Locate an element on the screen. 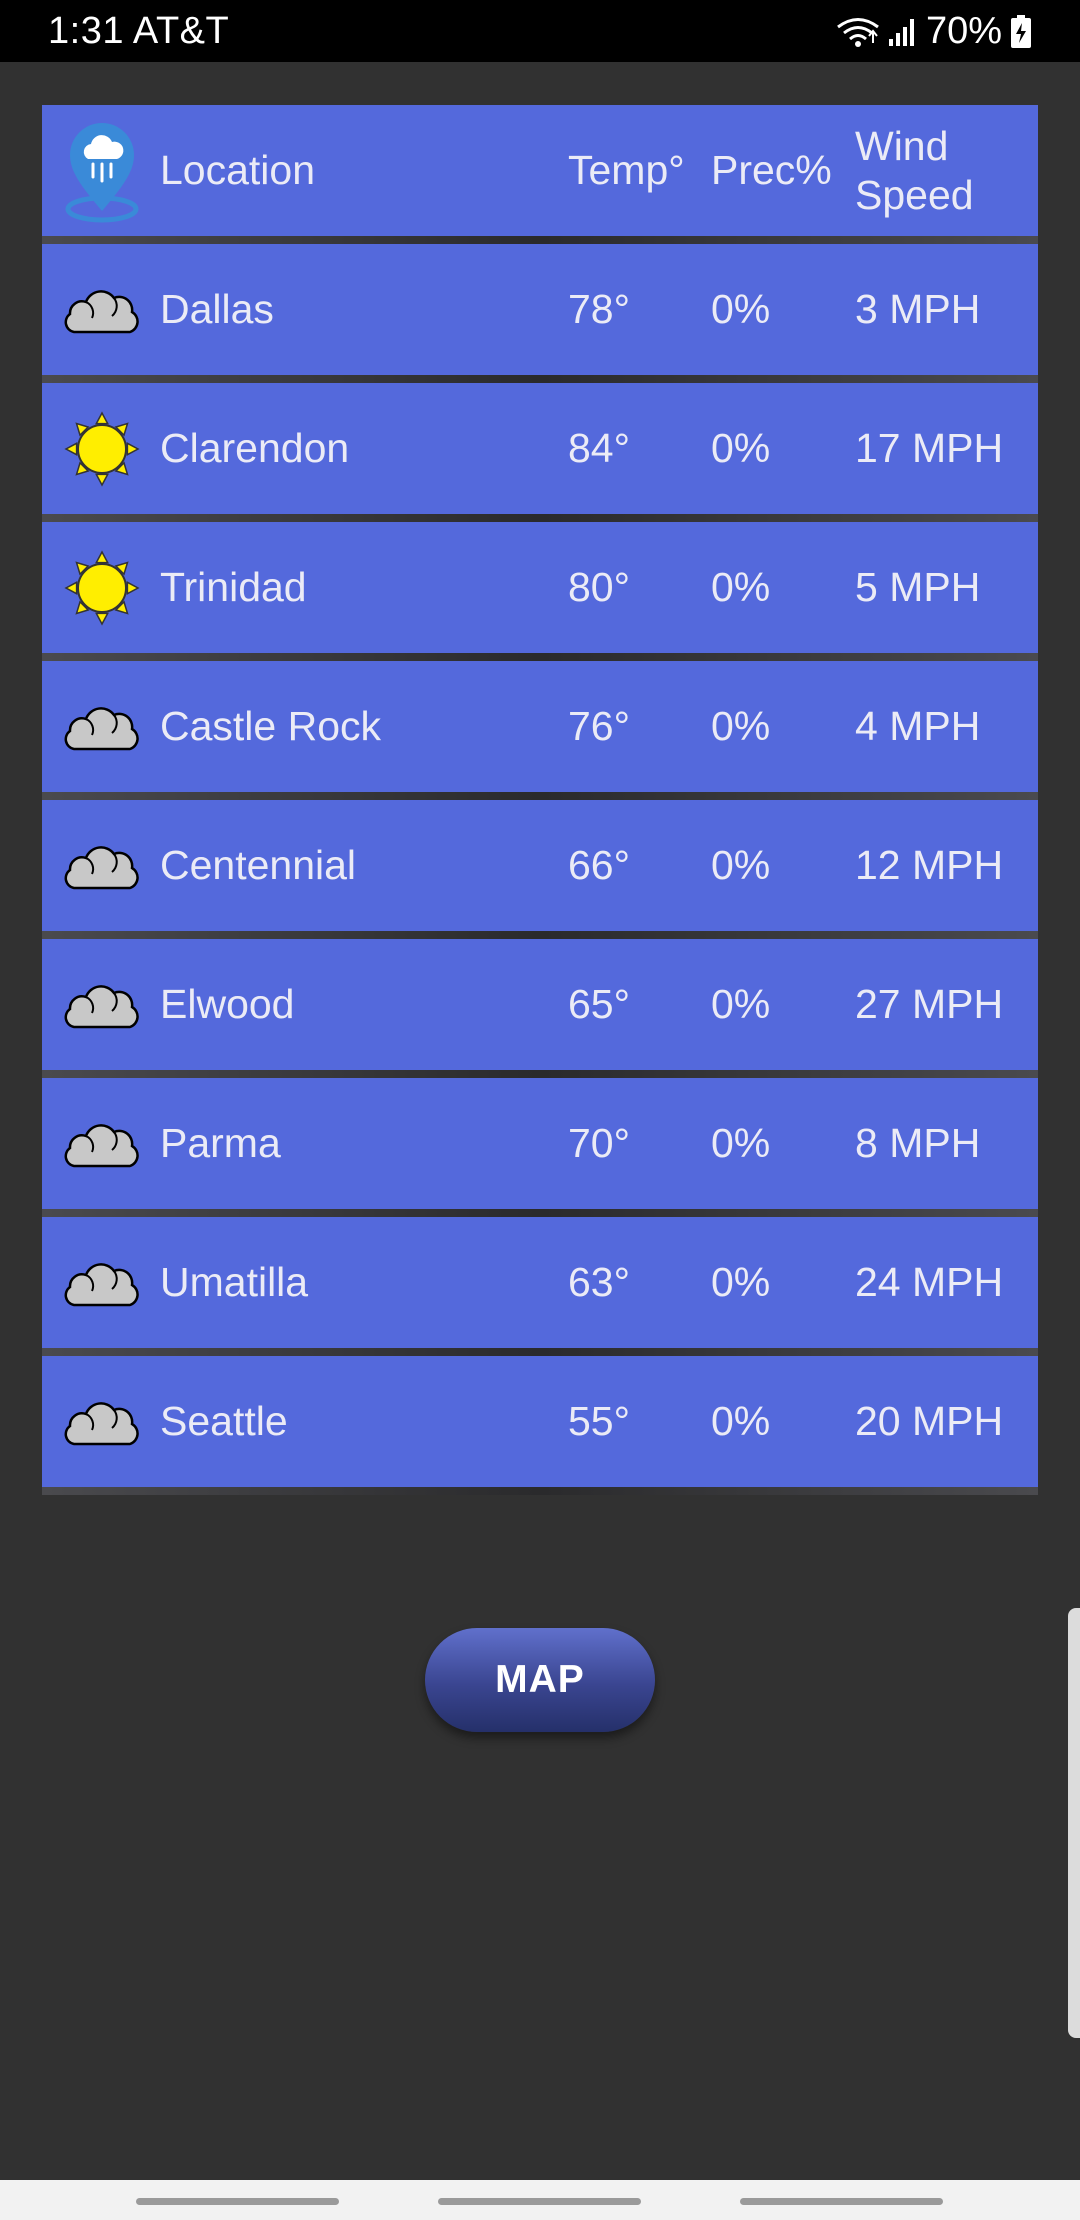 Image resolution: width=1080 pixels, height=2220 pixels. row-temp: 70° is located at coordinates (599, 1143).